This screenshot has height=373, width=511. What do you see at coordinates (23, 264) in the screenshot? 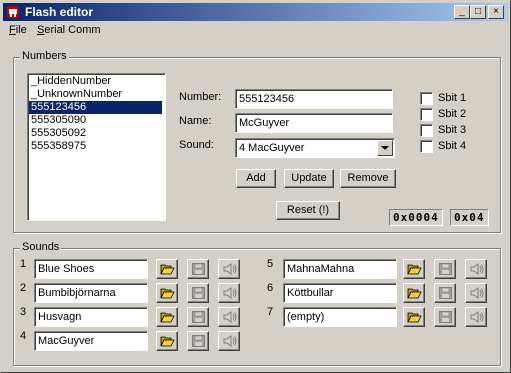
I see `sound-slot-number: 1` at bounding box center [23, 264].